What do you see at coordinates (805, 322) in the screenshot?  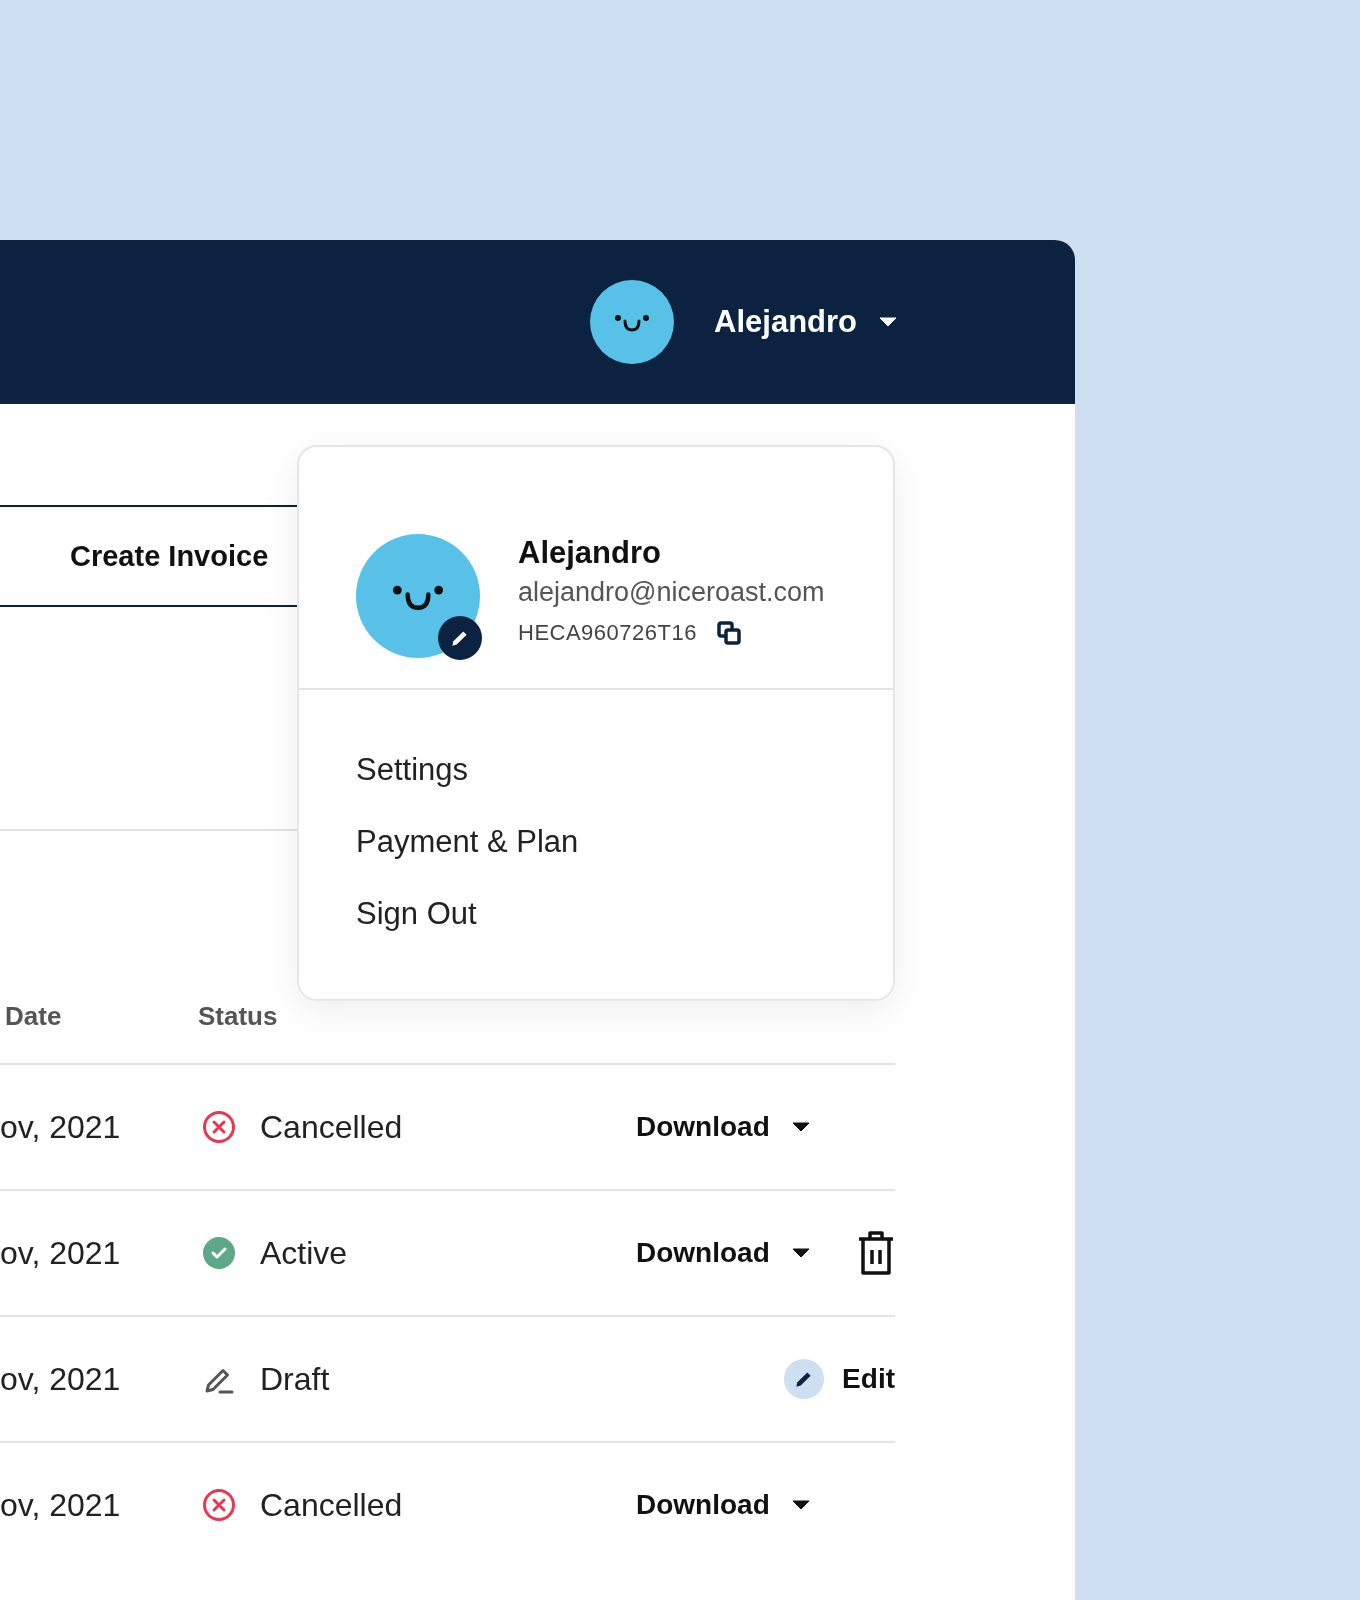 I see `user-menu-button: Alejandro` at bounding box center [805, 322].